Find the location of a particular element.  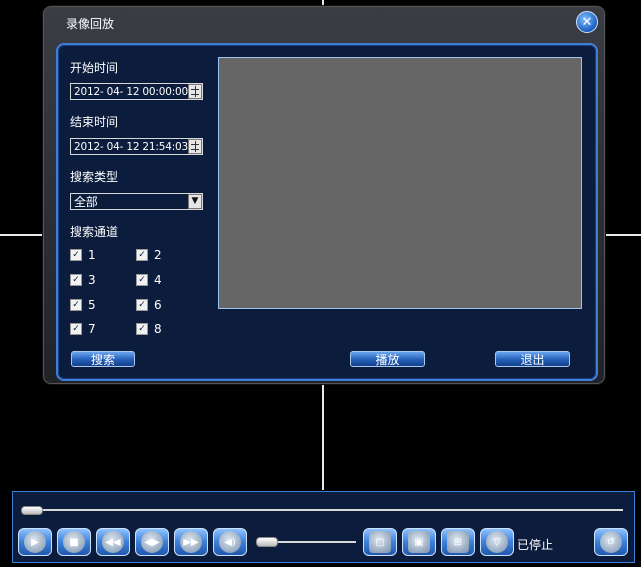

channel-checkbox: ✓ 8 is located at coordinates (149, 329).